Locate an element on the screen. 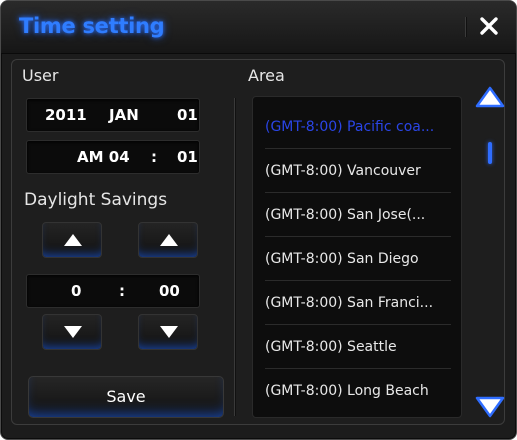 Image resolution: width=517 pixels, height=440 pixels. daylight-hours-down-button is located at coordinates (72, 332).